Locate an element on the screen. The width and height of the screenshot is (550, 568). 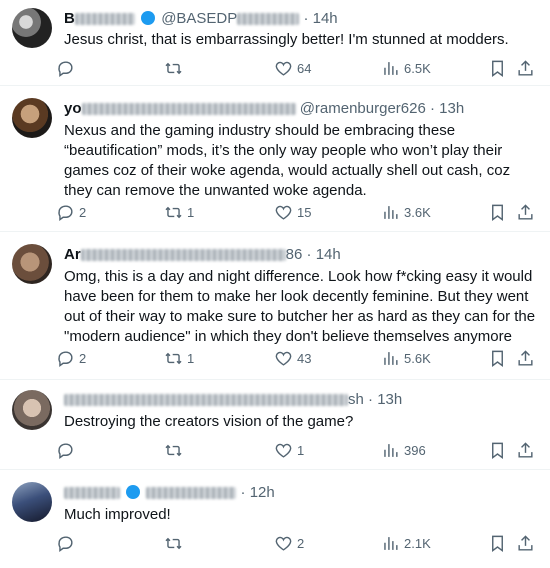
views-button: 6.5K is located at coordinates (406, 68).